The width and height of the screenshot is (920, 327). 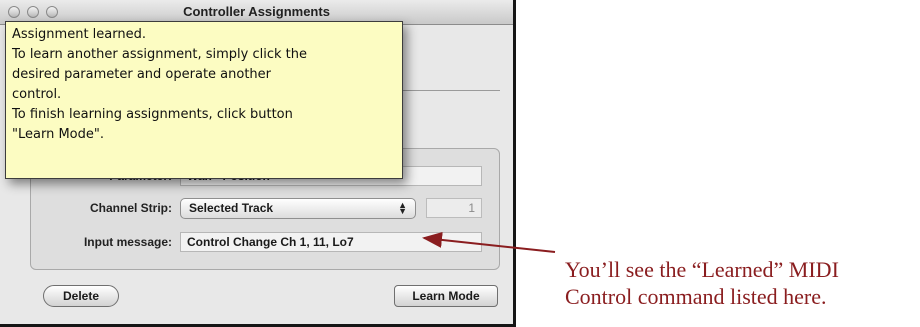 I want to click on arrow-line, so click(x=489, y=242).